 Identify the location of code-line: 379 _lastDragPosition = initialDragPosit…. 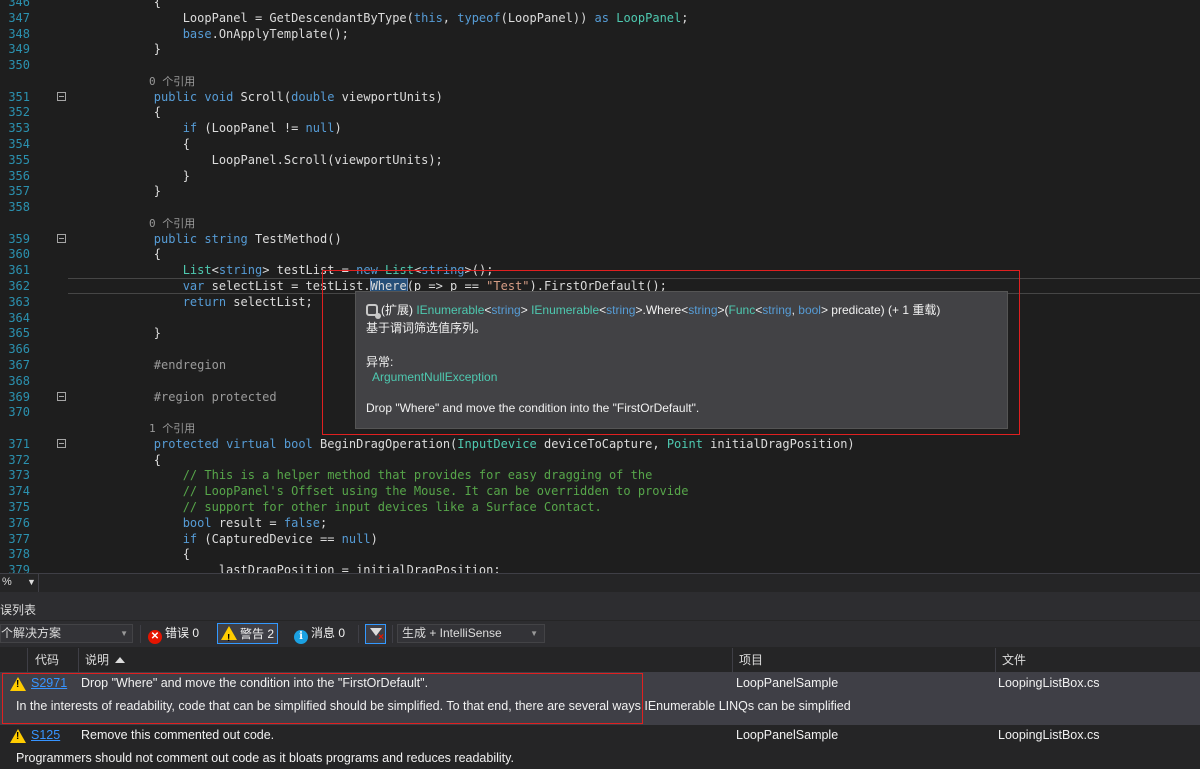
(600, 567).